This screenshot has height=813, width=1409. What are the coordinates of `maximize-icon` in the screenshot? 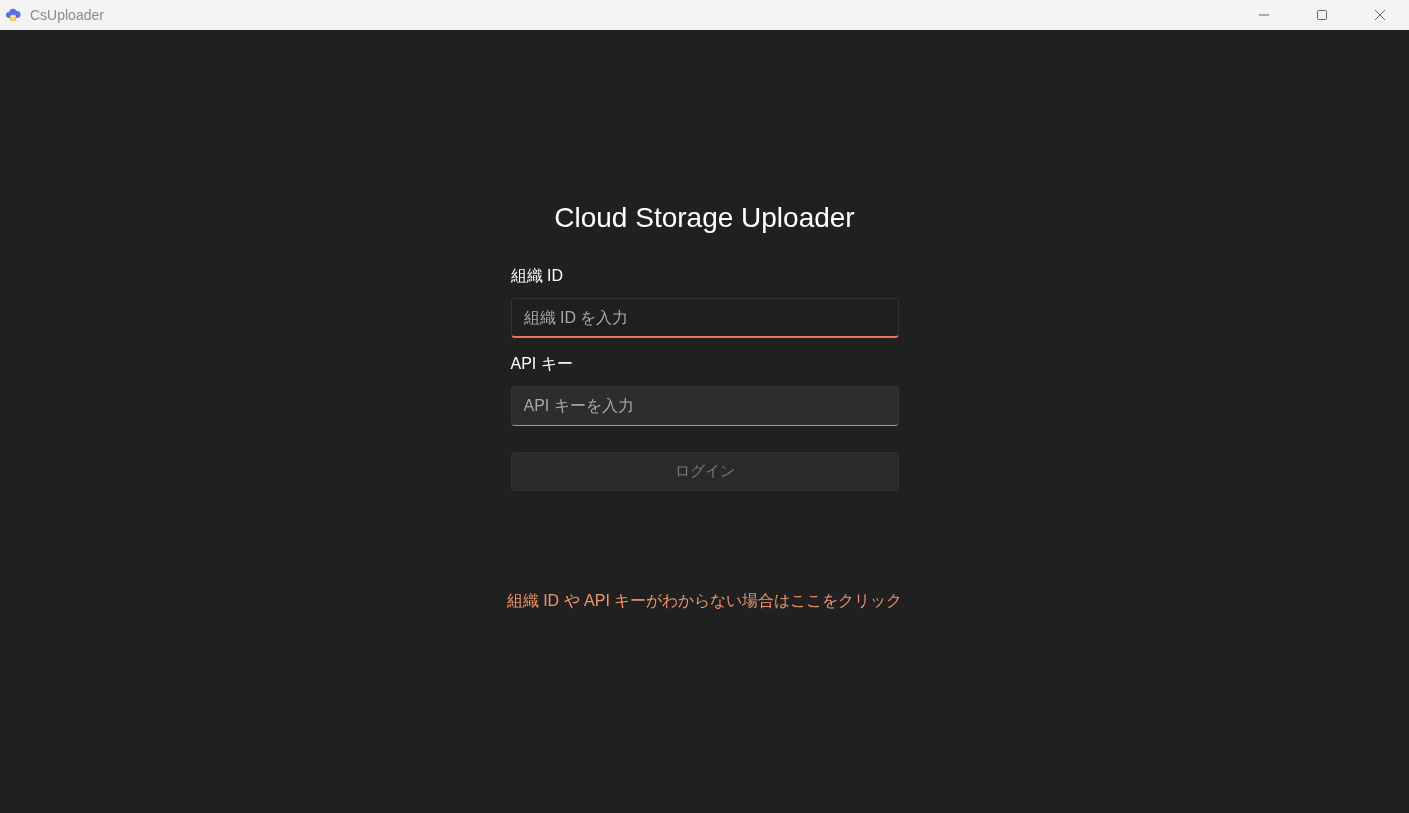 It's located at (1322, 15).